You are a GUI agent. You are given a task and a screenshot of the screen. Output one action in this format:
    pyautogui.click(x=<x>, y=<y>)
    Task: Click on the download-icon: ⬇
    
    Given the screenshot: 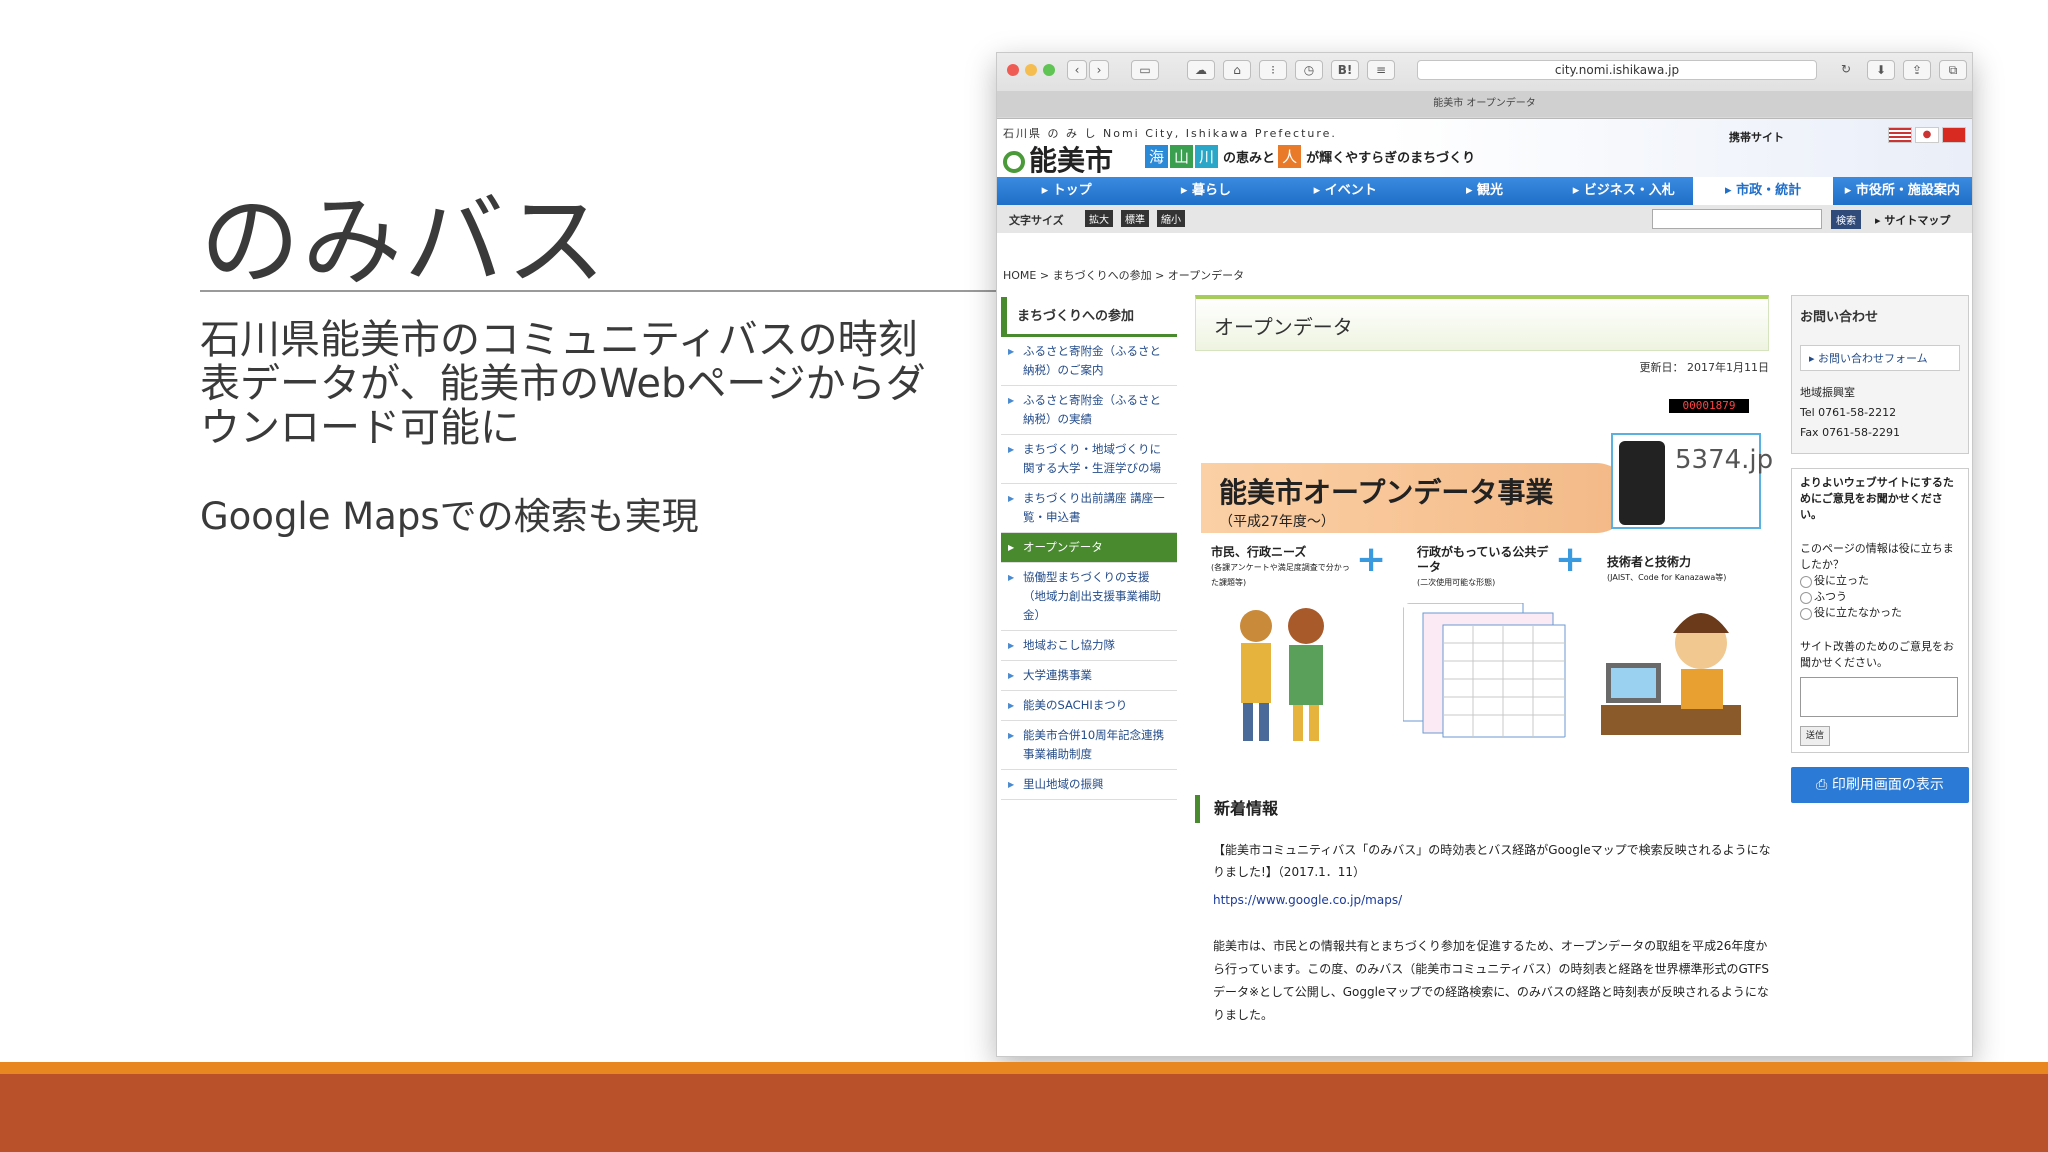 What is the action you would take?
    pyautogui.click(x=1881, y=70)
    